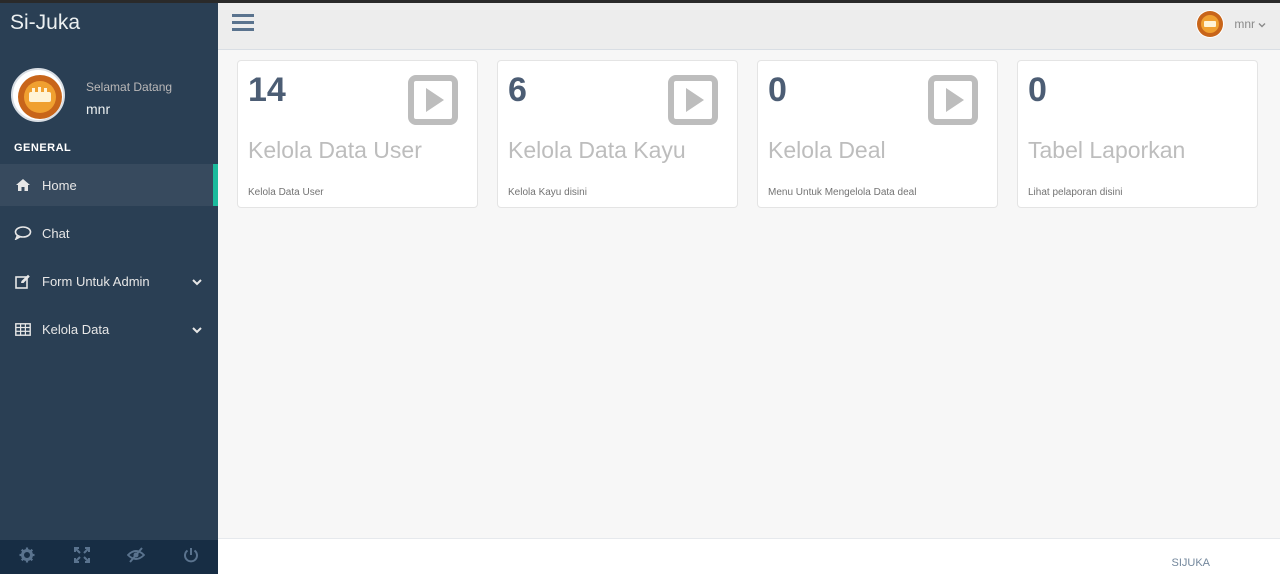  I want to click on lock-button, so click(136, 557).